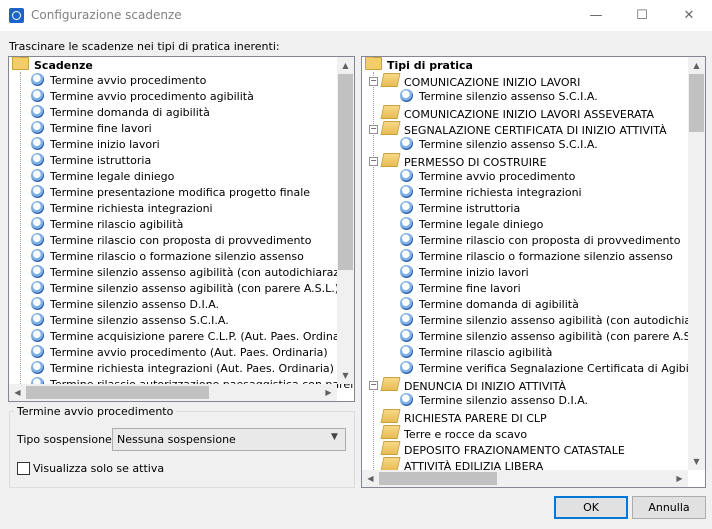  Describe the element at coordinates (642, 15) in the screenshot. I see `maximize-button: ☐` at that location.